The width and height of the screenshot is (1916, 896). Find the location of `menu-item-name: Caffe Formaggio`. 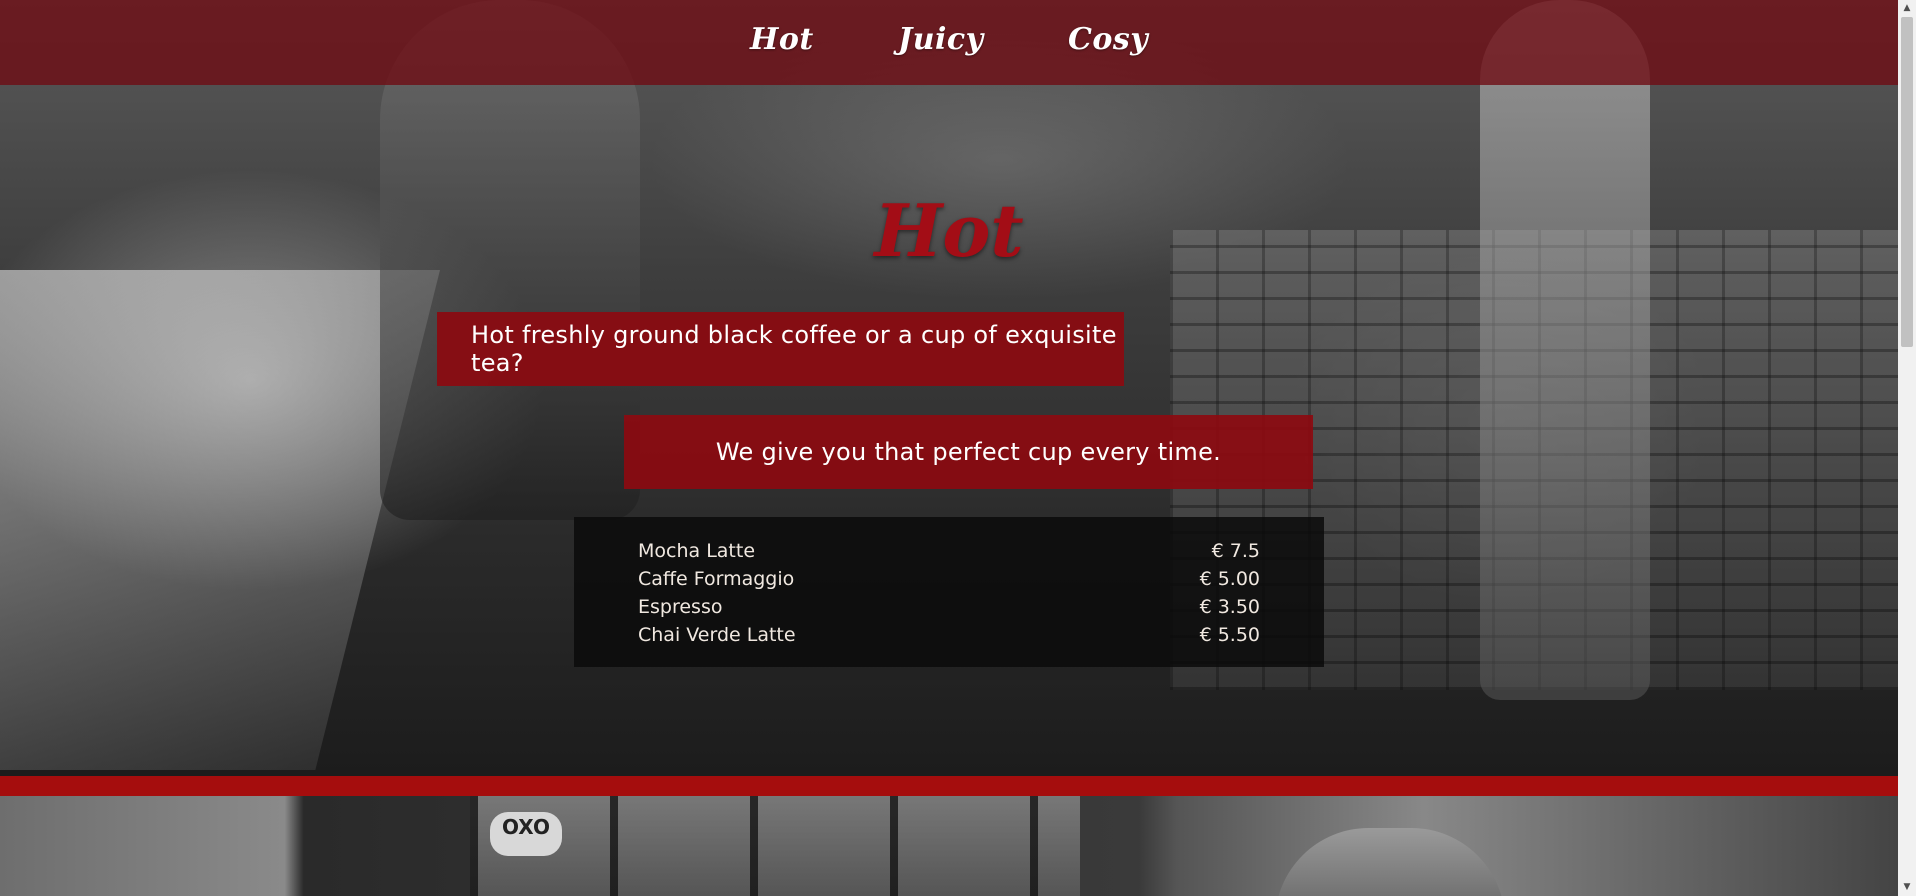

menu-item-name: Caffe Formaggio is located at coordinates (716, 579).